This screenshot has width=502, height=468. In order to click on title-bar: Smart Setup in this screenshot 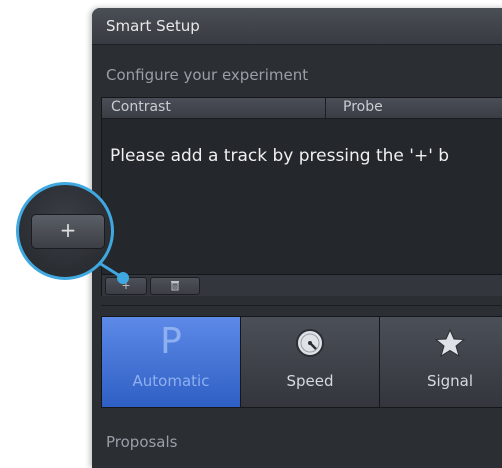, I will do `click(297, 26)`.